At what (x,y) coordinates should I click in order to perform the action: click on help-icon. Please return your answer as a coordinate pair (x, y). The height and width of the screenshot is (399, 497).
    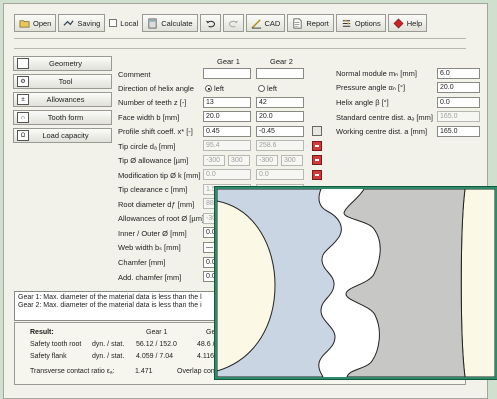
    Looking at the image, I should click on (398, 23).